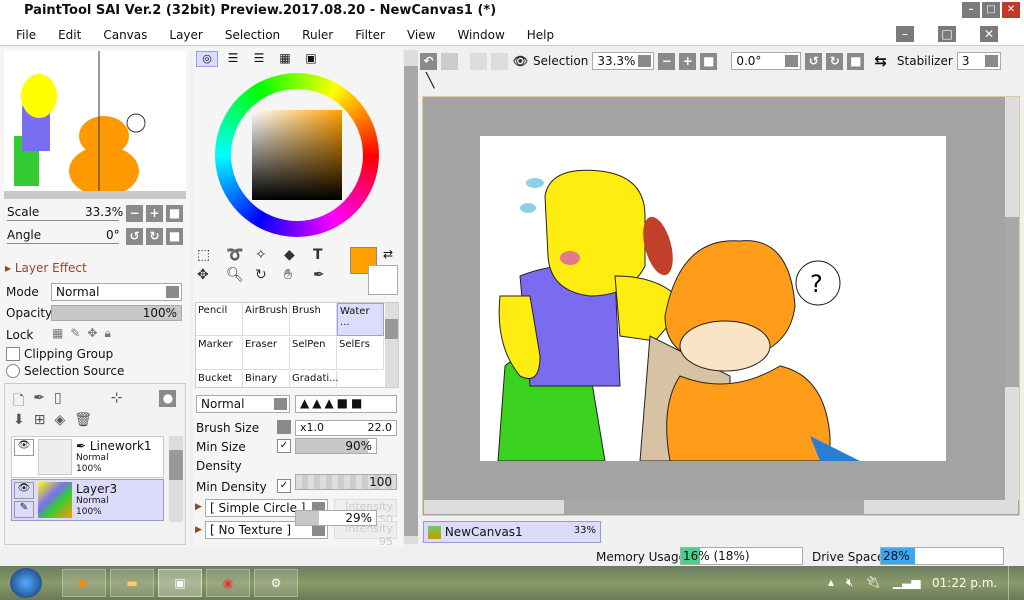 This screenshot has height=600, width=1024. Describe the element at coordinates (154, 213) in the screenshot. I see `zoom-in-button: +` at that location.